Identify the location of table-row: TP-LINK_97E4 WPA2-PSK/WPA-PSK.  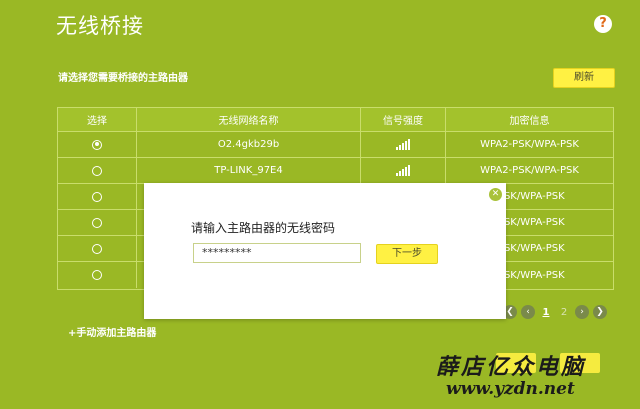
(335, 171).